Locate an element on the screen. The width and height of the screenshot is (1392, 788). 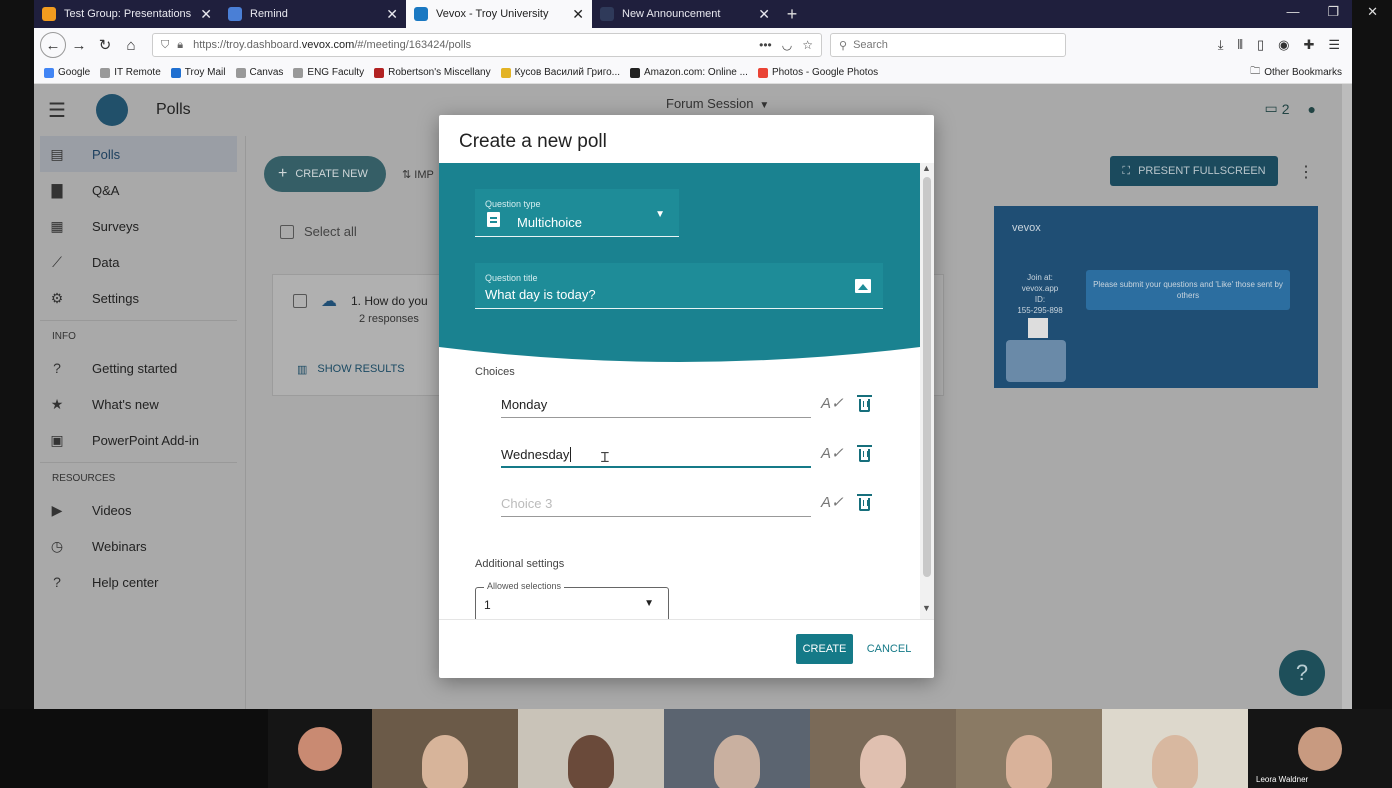
participant-avatar is located at coordinates (1320, 749).